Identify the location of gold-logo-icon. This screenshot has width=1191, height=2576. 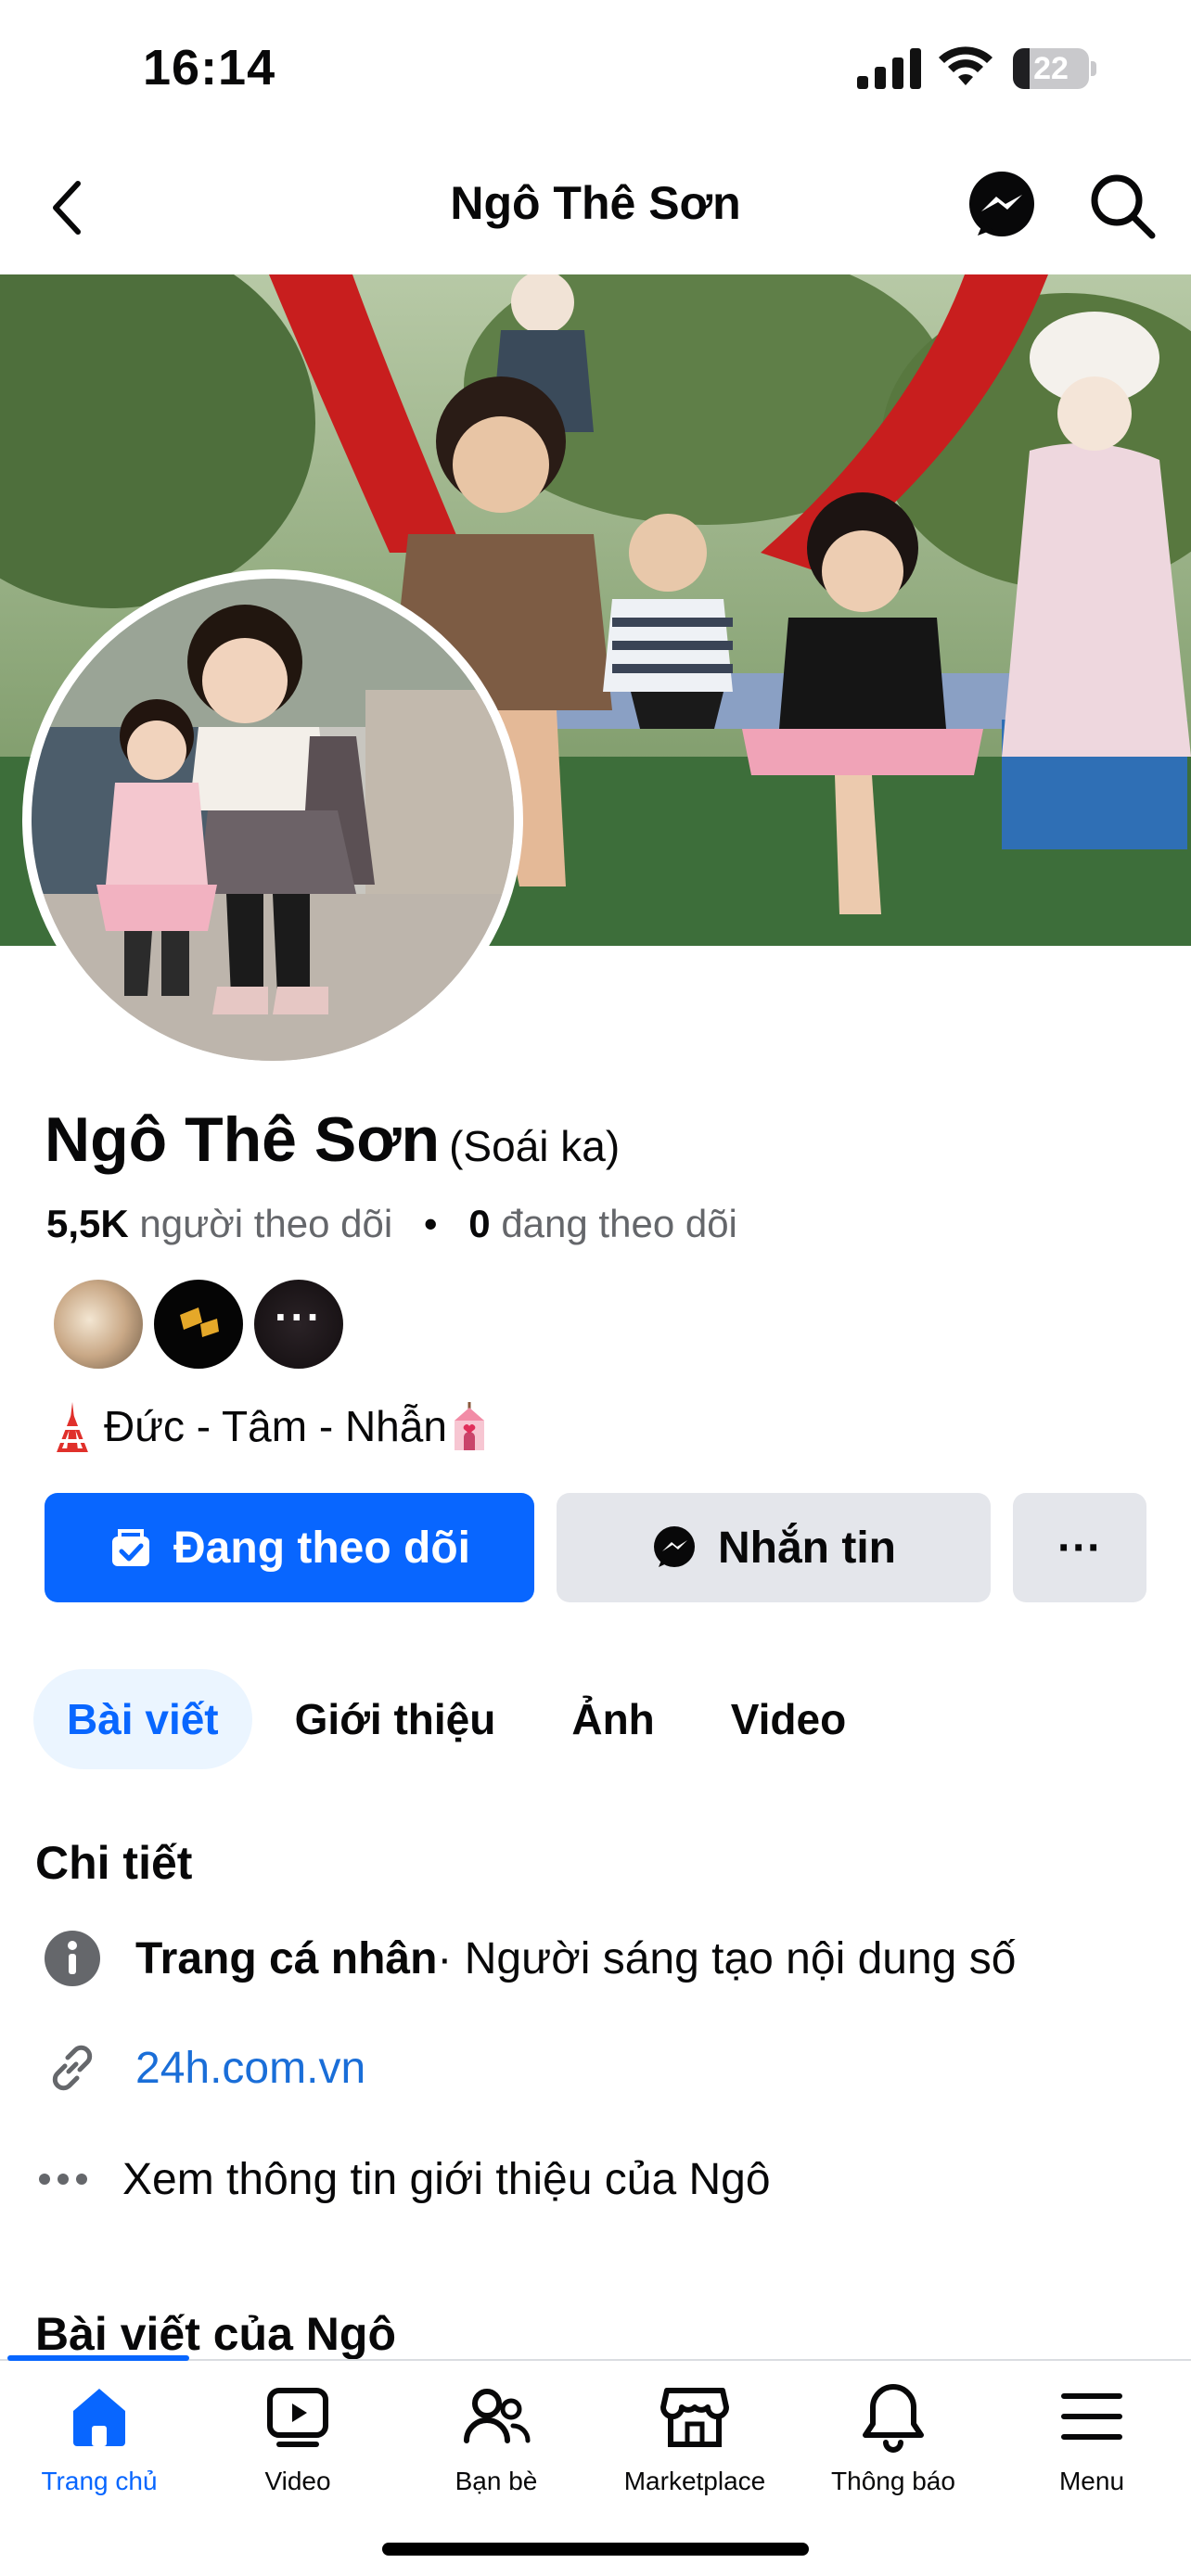
(199, 1322).